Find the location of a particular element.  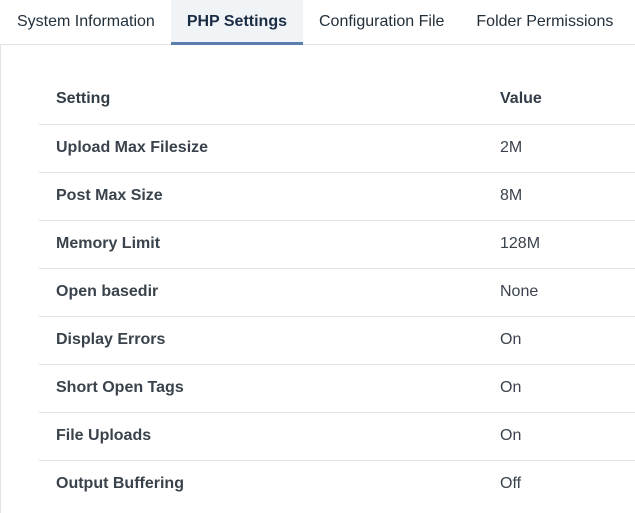

table-row: Display Errors On is located at coordinates (337, 340).